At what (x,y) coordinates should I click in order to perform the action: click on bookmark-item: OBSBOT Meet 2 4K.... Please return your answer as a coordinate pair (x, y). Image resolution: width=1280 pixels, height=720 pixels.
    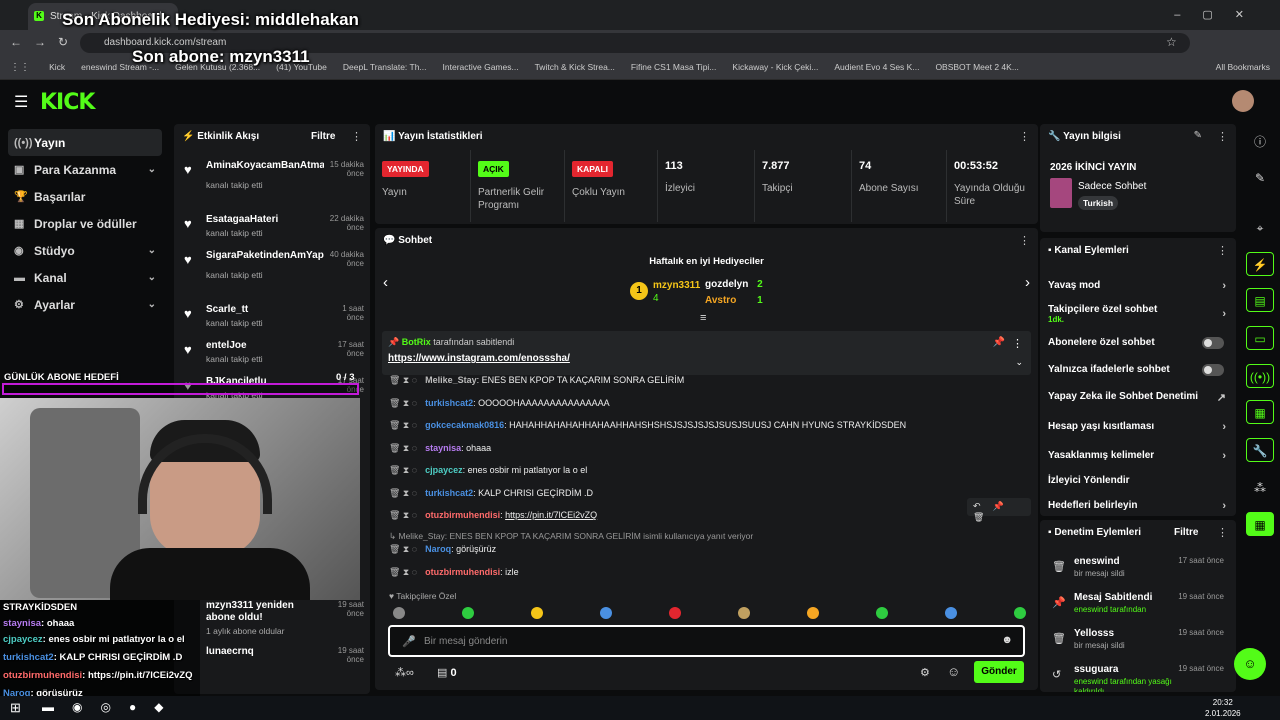
    Looking at the image, I should click on (976, 67).